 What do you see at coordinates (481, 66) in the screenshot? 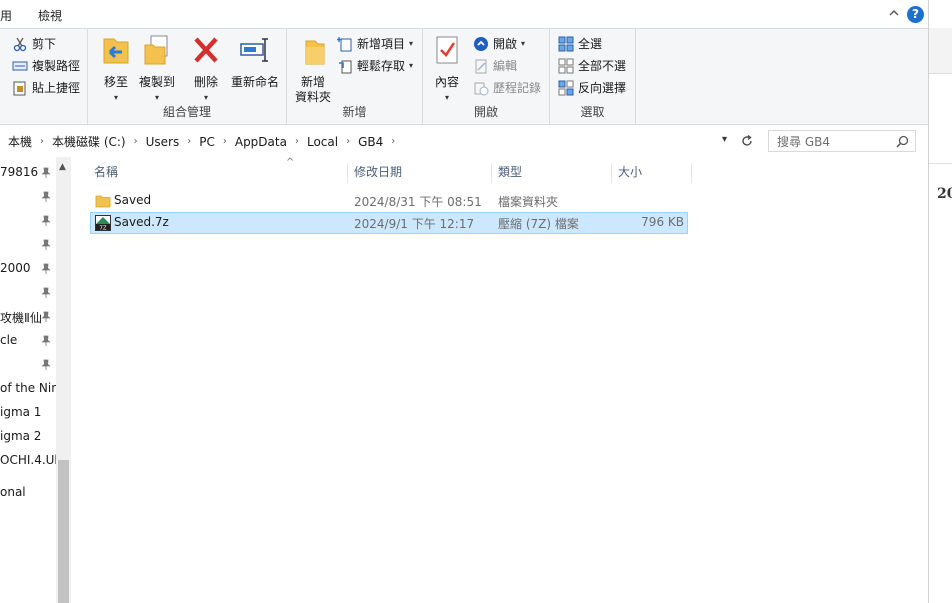
I see `edit-icon` at bounding box center [481, 66].